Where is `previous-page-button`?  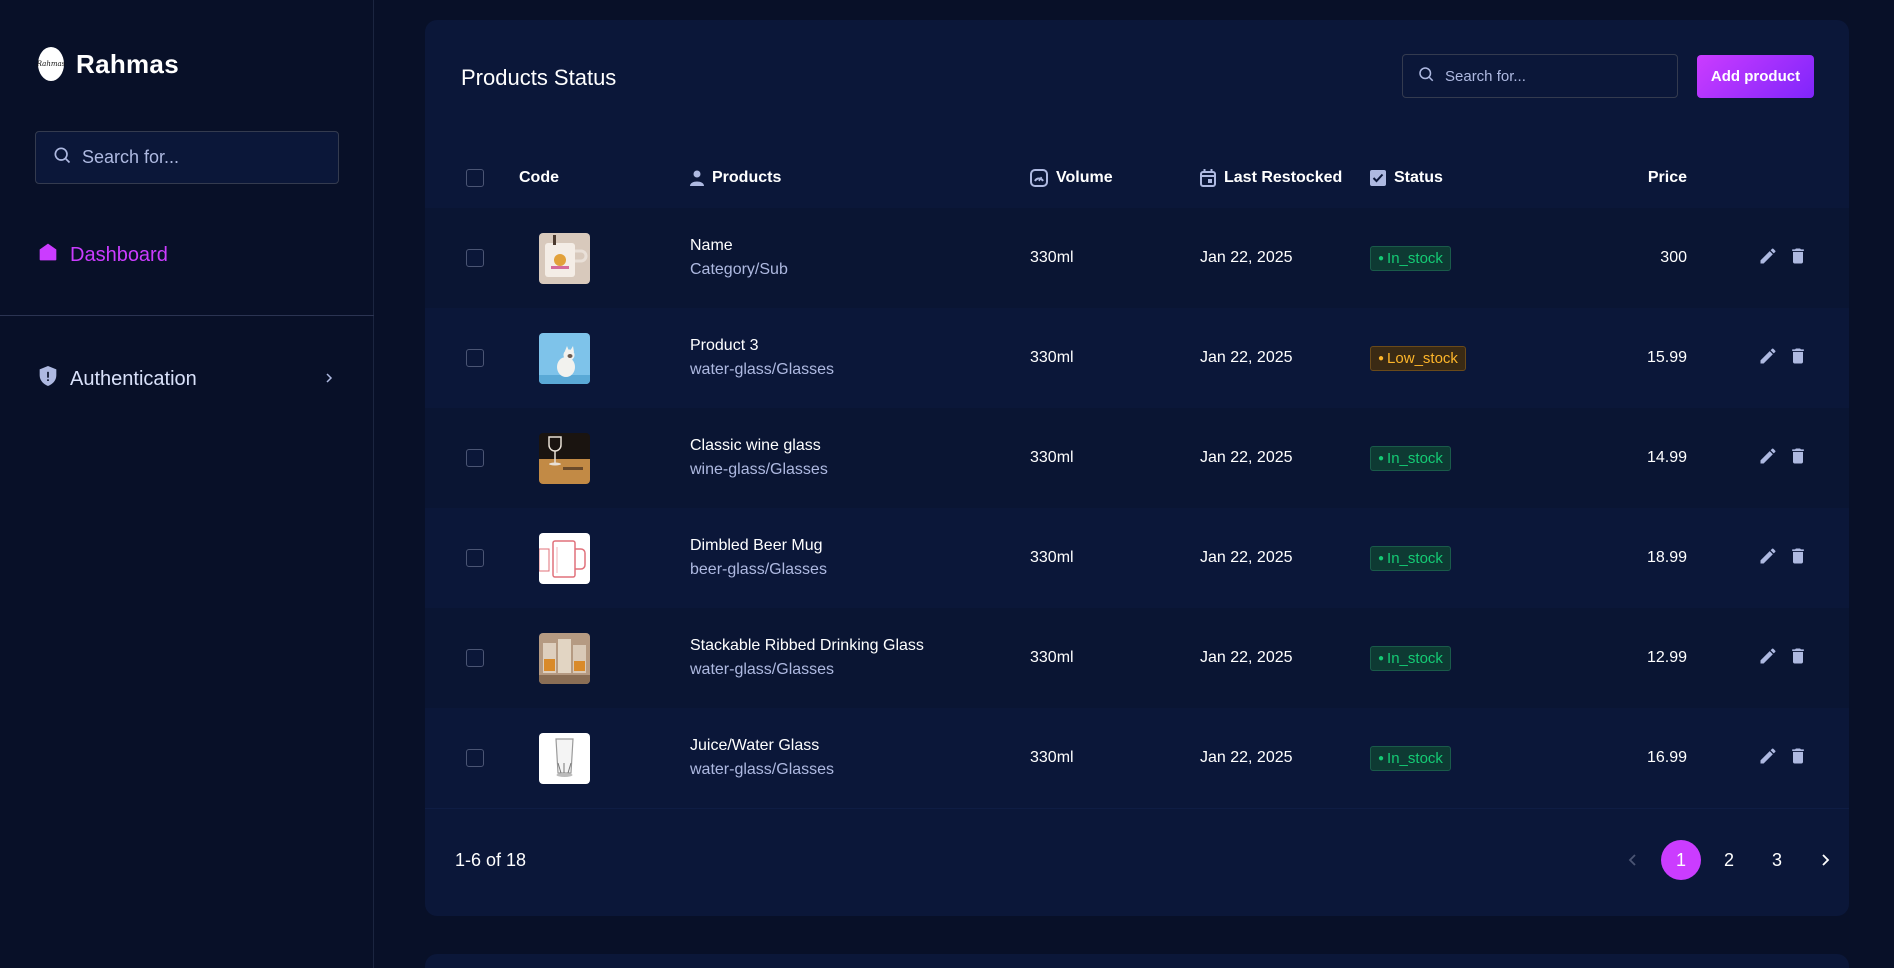
previous-page-button is located at coordinates (1633, 860).